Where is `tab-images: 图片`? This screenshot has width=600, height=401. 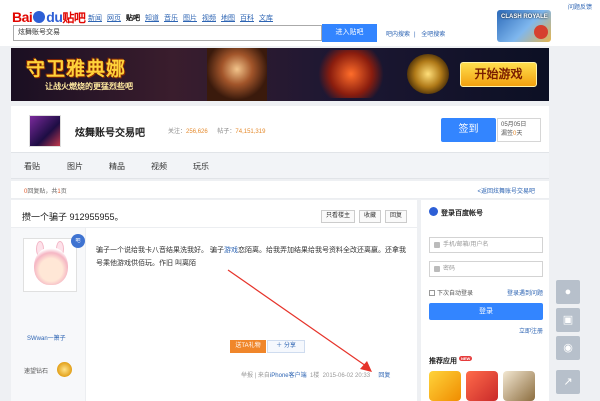 tab-images: 图片 is located at coordinates (75, 166).